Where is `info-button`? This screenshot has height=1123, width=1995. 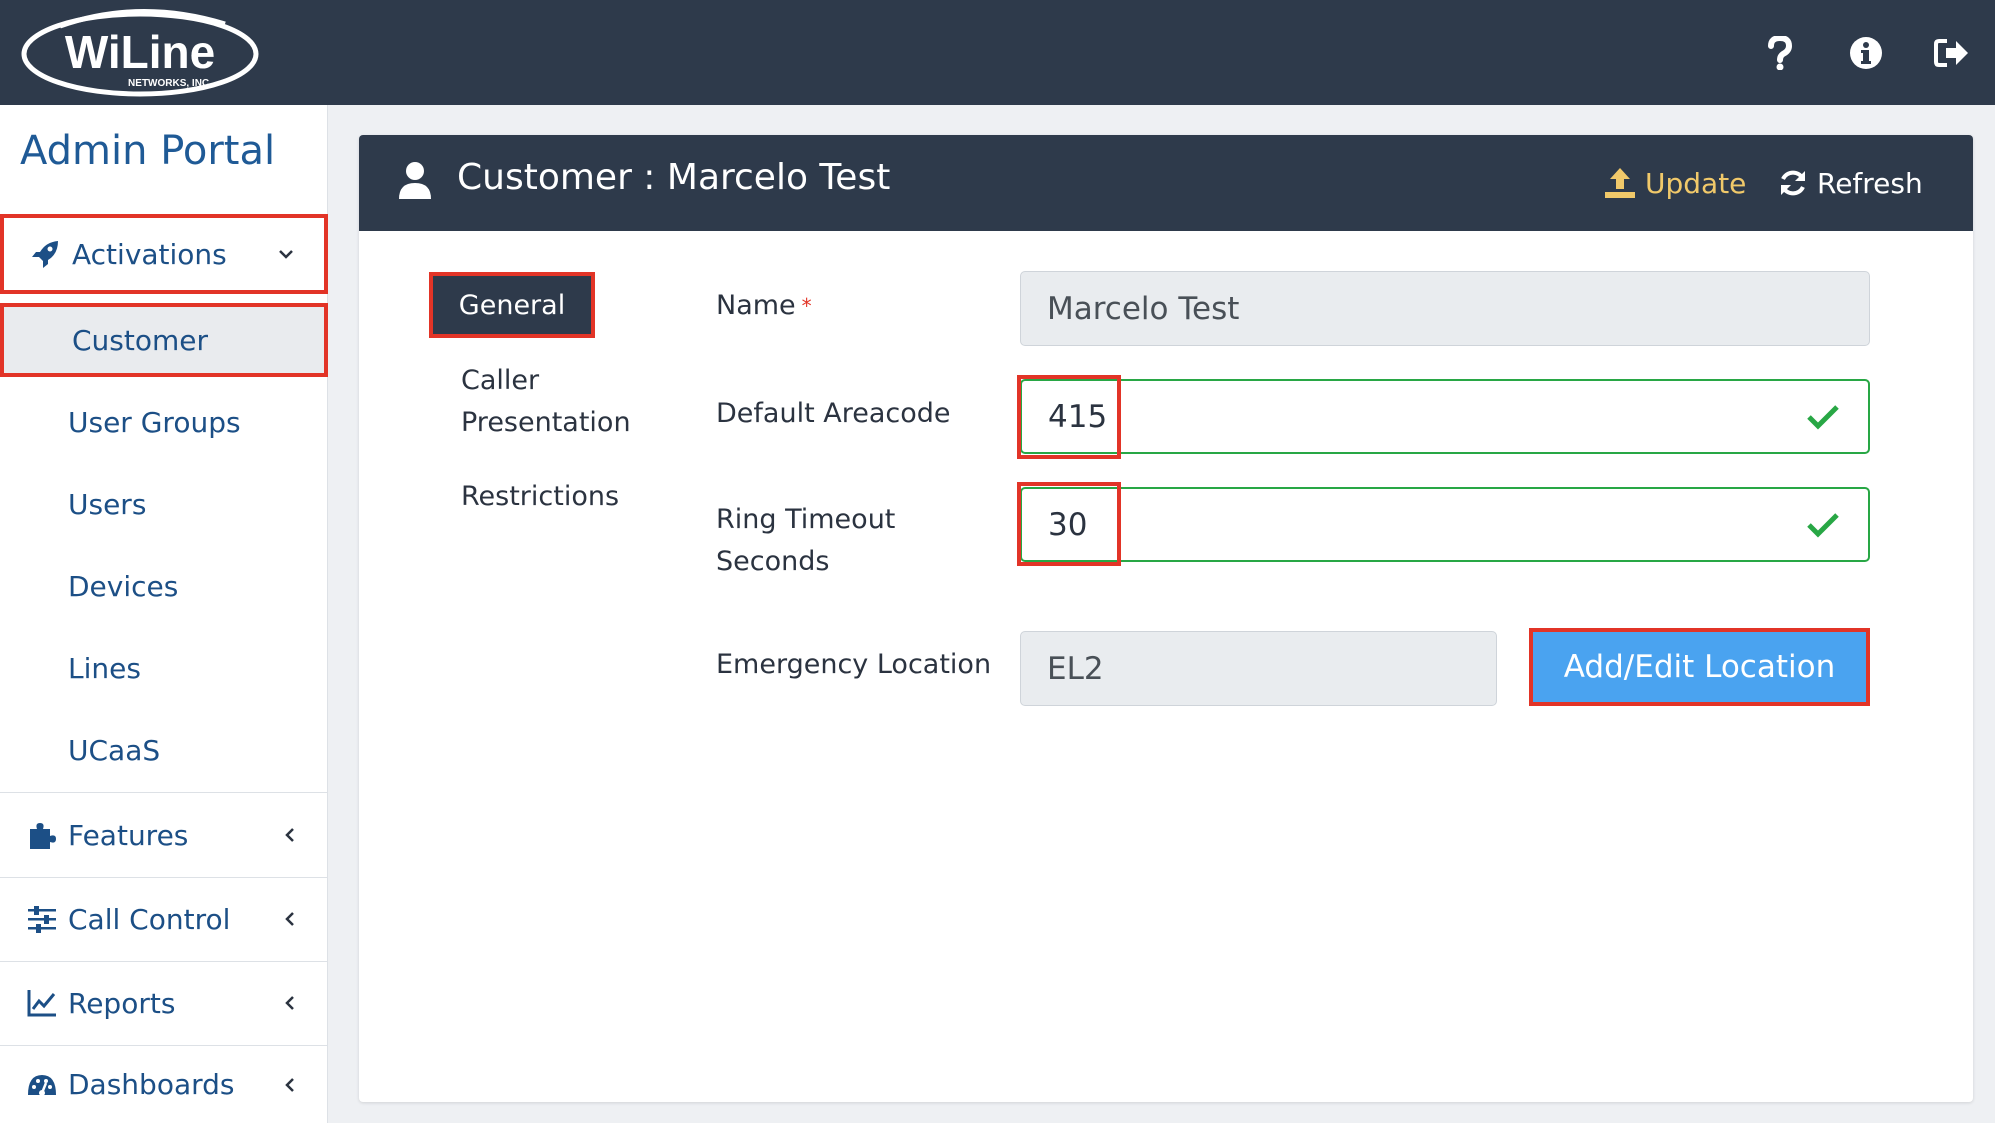
info-button is located at coordinates (1866, 52).